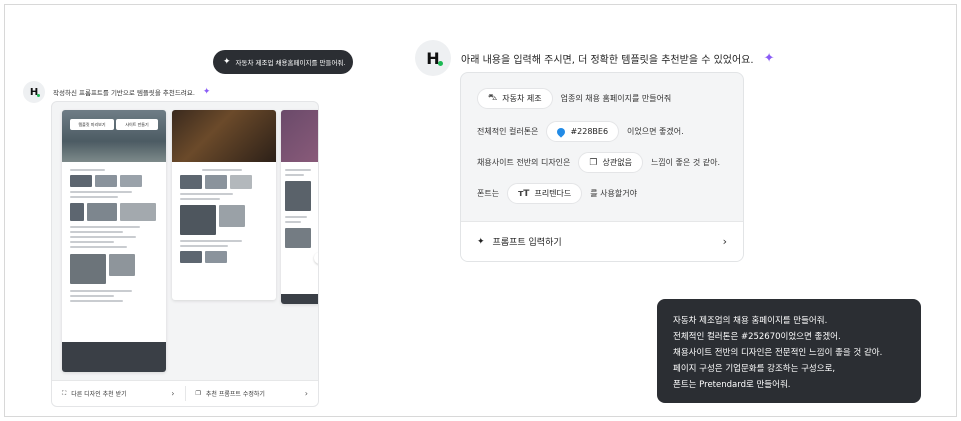 The width and height of the screenshot is (961, 421). I want to click on car-icon: ⛍, so click(493, 98).